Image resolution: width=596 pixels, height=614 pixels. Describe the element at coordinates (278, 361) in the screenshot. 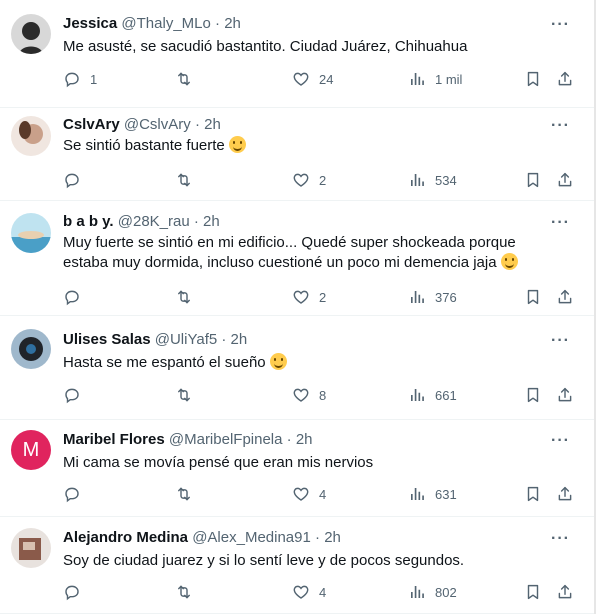

I see `emoji-icon` at that location.